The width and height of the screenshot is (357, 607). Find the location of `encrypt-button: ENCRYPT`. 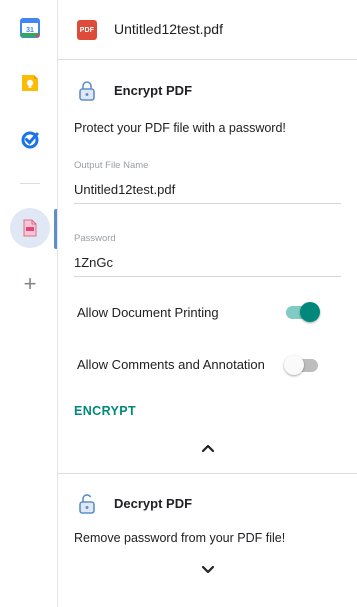

encrypt-button: ENCRYPT is located at coordinates (105, 411).